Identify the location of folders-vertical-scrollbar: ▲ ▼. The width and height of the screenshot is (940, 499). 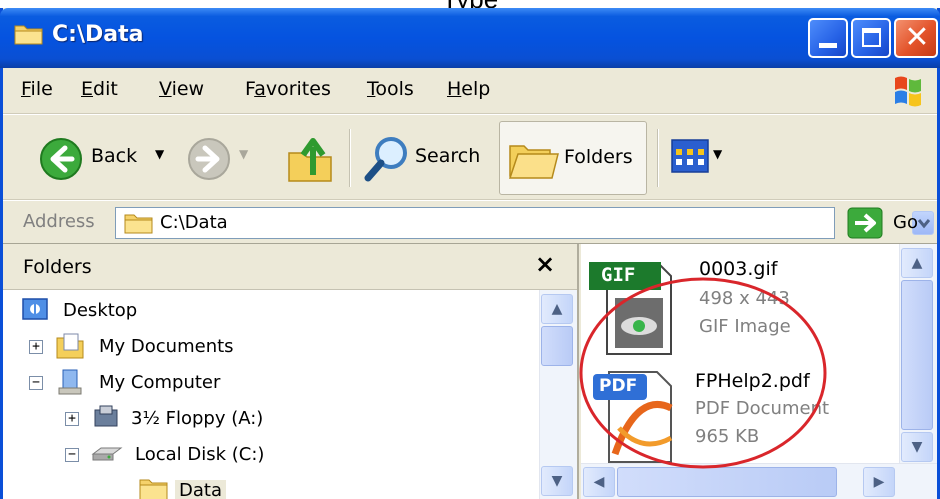
(558, 394).